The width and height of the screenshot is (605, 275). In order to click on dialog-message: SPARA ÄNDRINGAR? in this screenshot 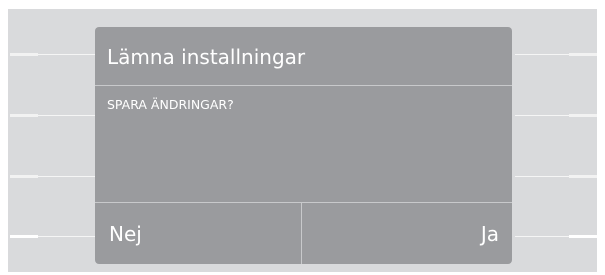, I will do `click(170, 104)`.